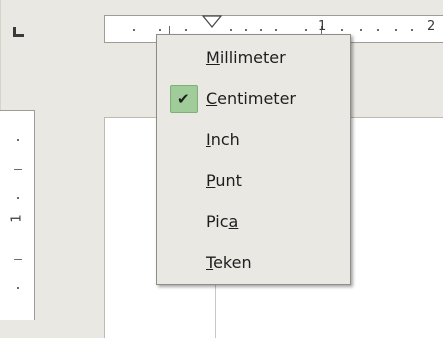  Describe the element at coordinates (246, 57) in the screenshot. I see `menu-item-label: Millimeter` at that location.